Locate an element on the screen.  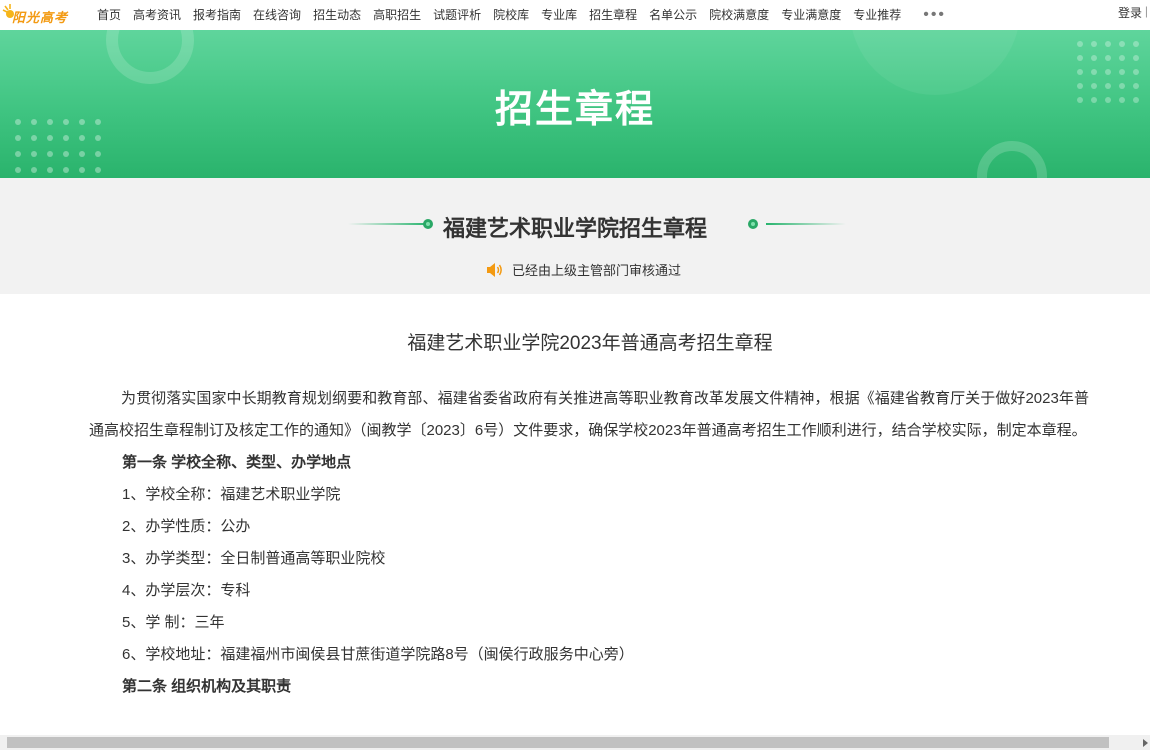
banner-title: 招生章程 is located at coordinates (574, 109).